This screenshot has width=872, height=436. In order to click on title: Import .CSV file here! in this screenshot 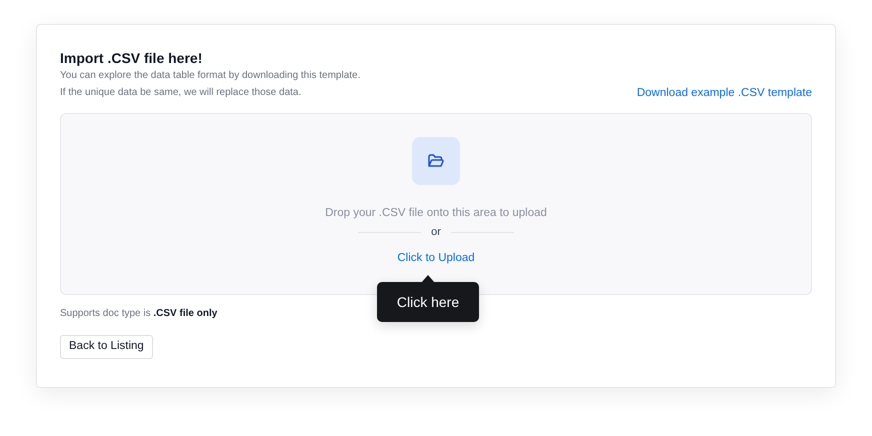, I will do `click(132, 58)`.